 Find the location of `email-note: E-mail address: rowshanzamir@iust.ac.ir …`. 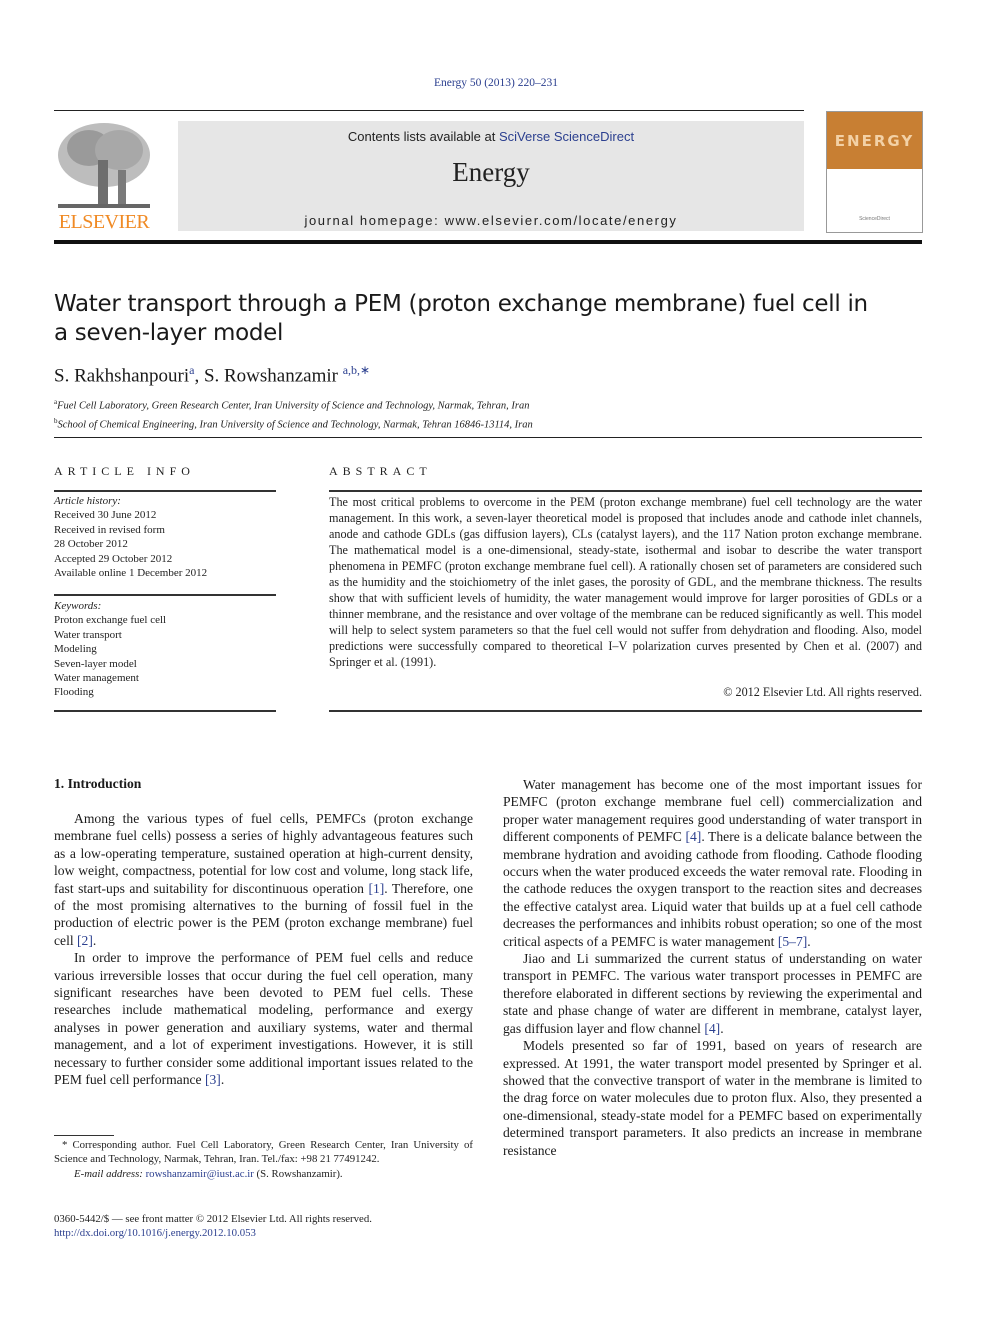

email-note: E-mail address: rowshanzamir@iust.ac.ir … is located at coordinates (263, 1174).